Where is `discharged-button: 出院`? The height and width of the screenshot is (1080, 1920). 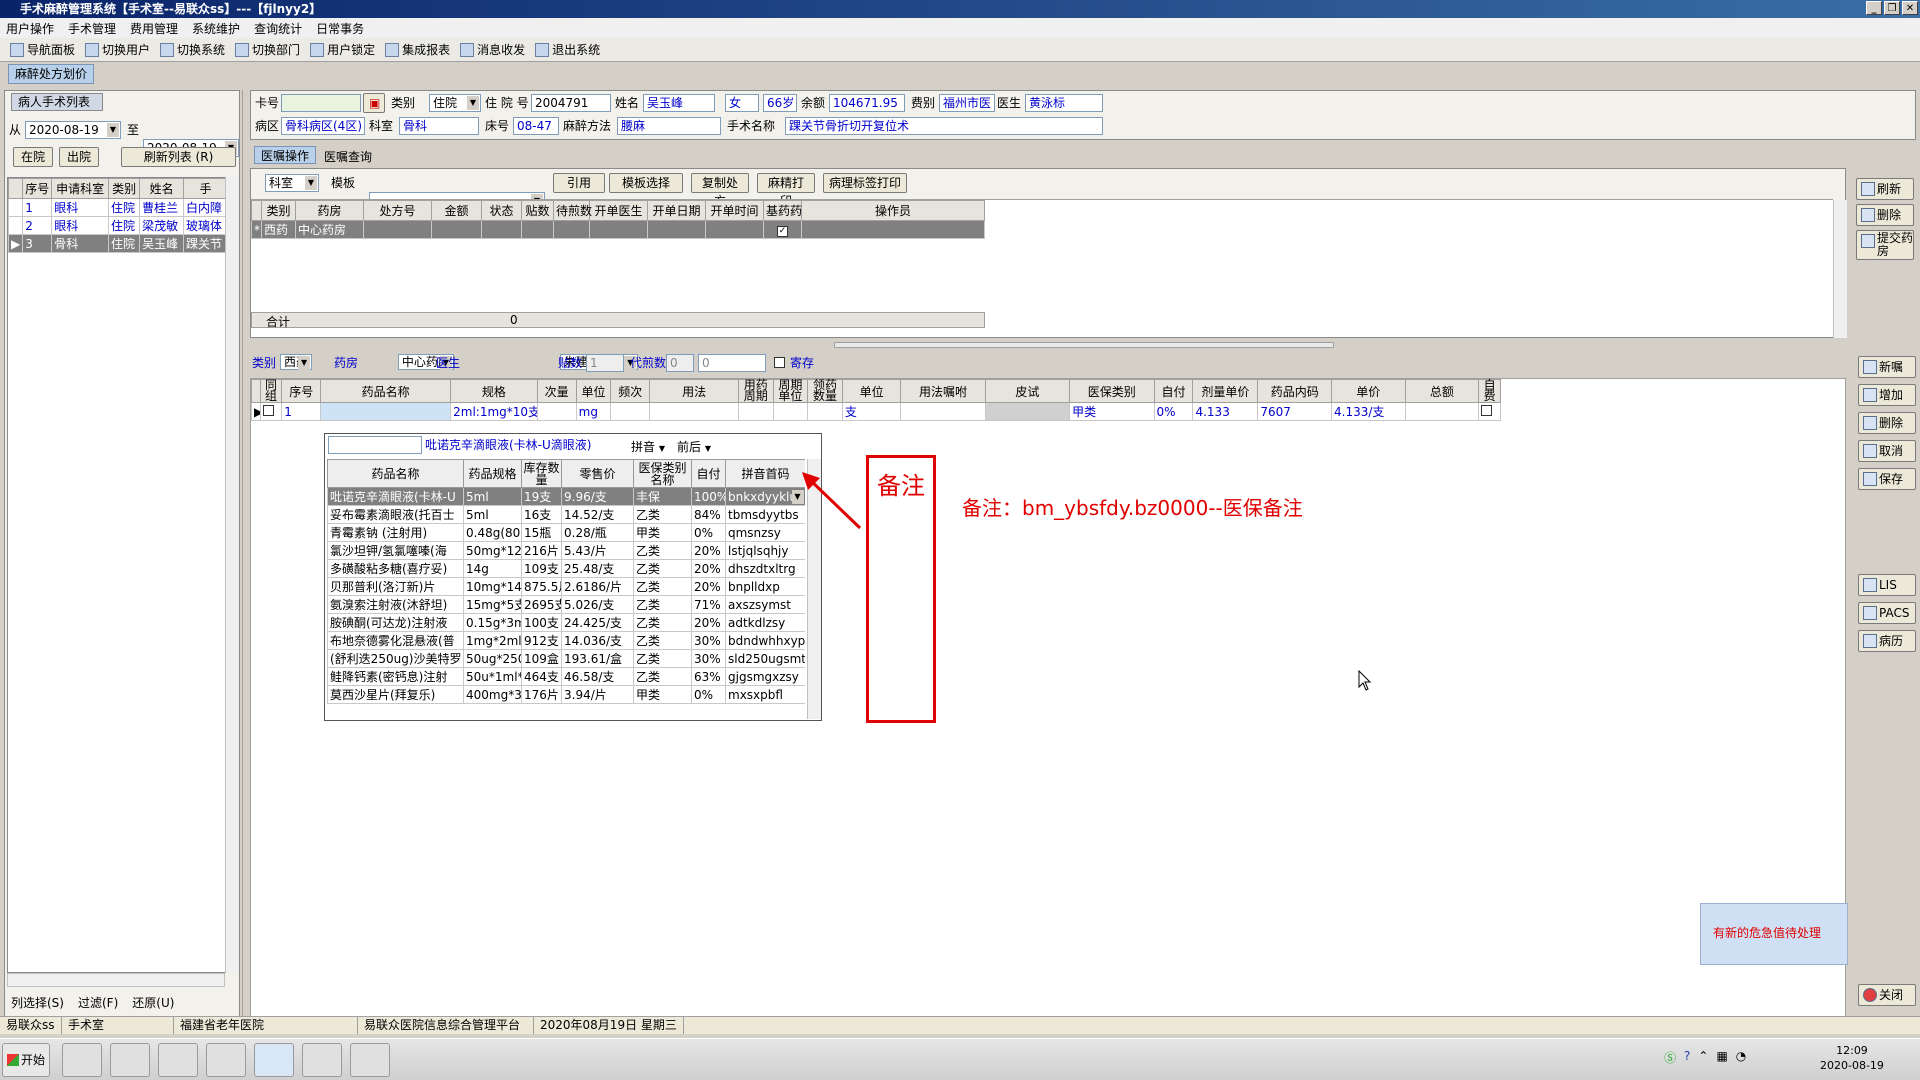 discharged-button: 出院 is located at coordinates (79, 157).